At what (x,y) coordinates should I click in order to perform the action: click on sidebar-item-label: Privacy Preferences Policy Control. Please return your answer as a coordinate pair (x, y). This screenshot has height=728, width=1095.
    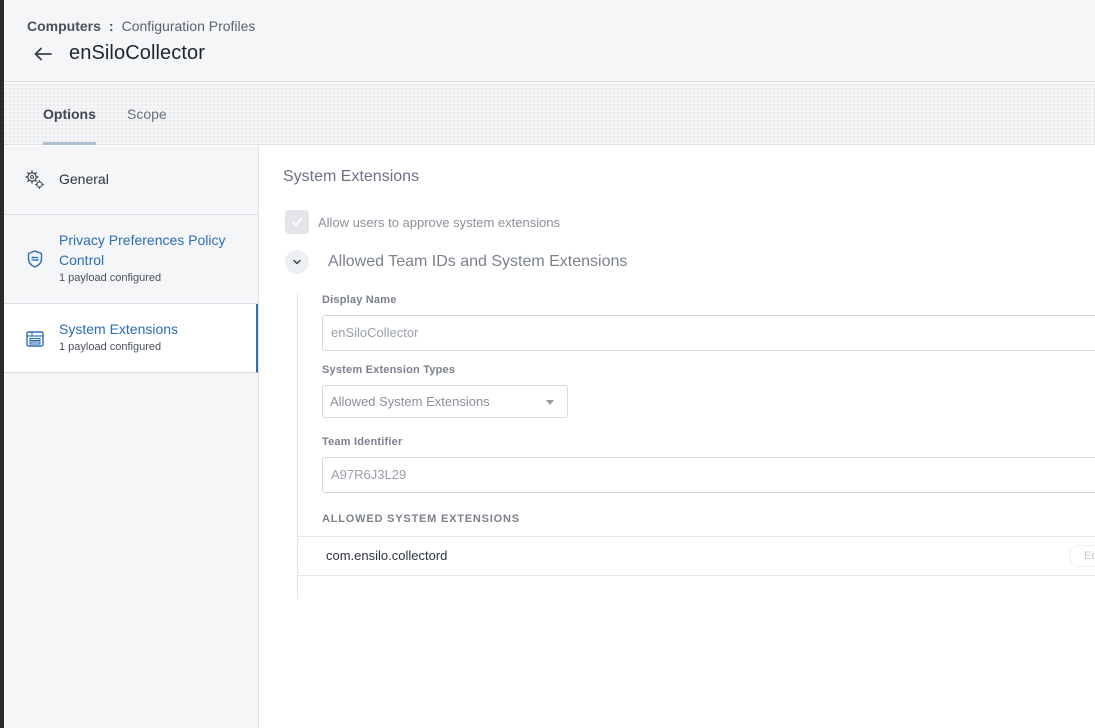
    Looking at the image, I should click on (142, 250).